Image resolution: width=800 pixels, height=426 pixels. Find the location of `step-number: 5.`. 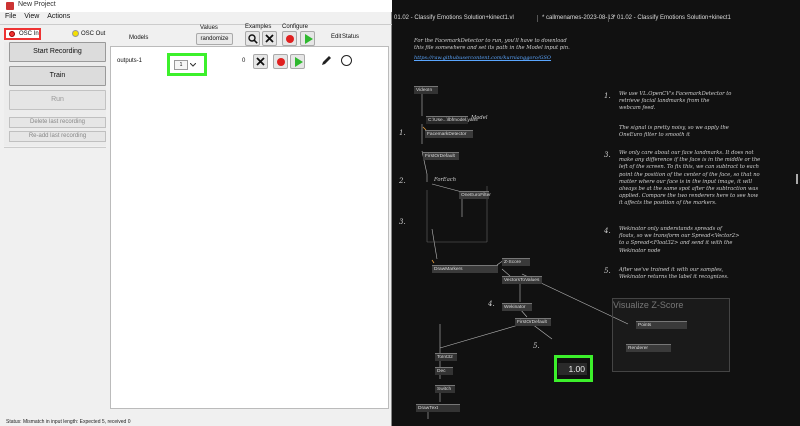

step-number: 5. is located at coordinates (536, 346).